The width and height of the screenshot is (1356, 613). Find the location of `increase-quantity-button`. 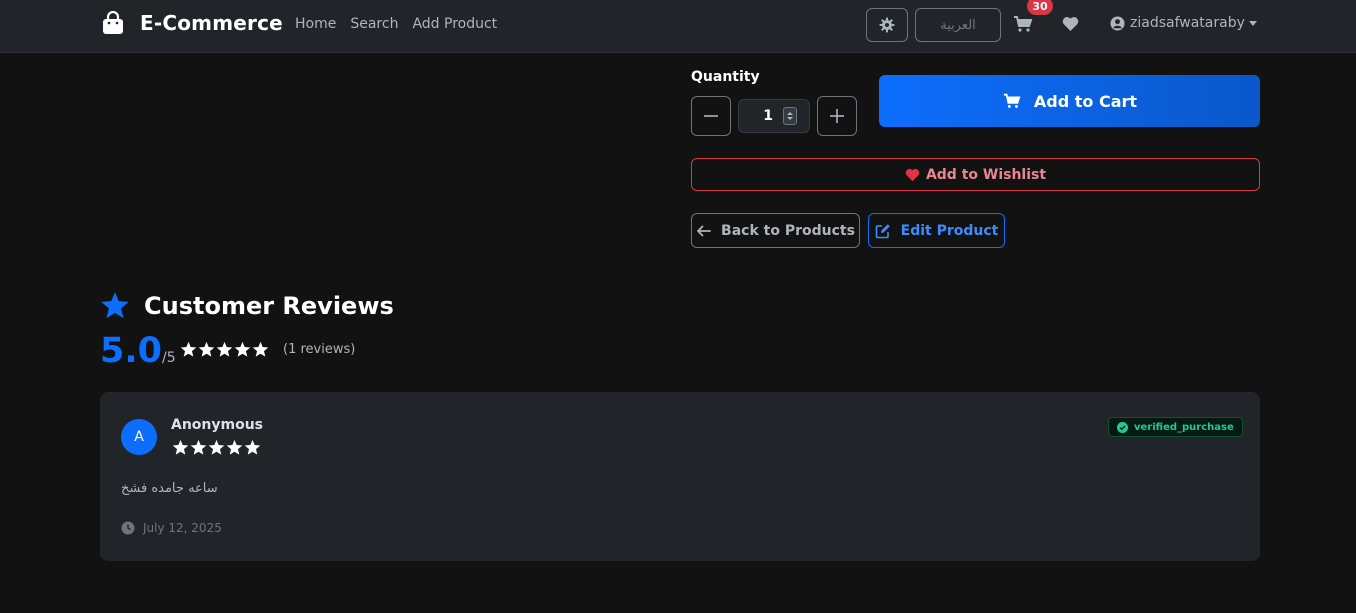

increase-quantity-button is located at coordinates (837, 116).